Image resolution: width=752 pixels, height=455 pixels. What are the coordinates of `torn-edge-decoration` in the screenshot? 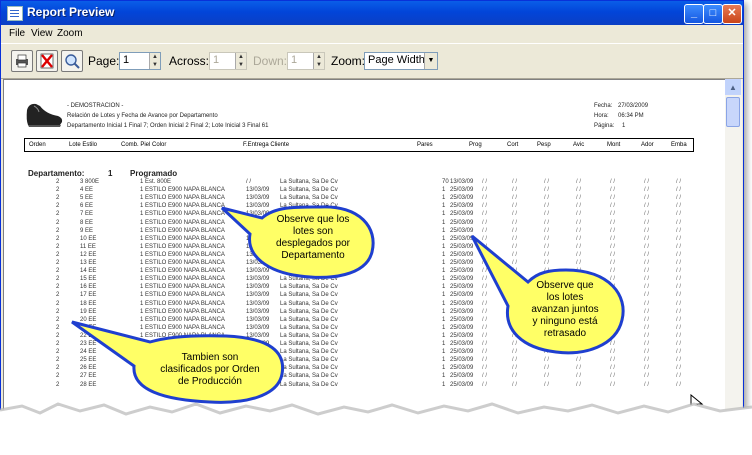 It's located at (376, 428).